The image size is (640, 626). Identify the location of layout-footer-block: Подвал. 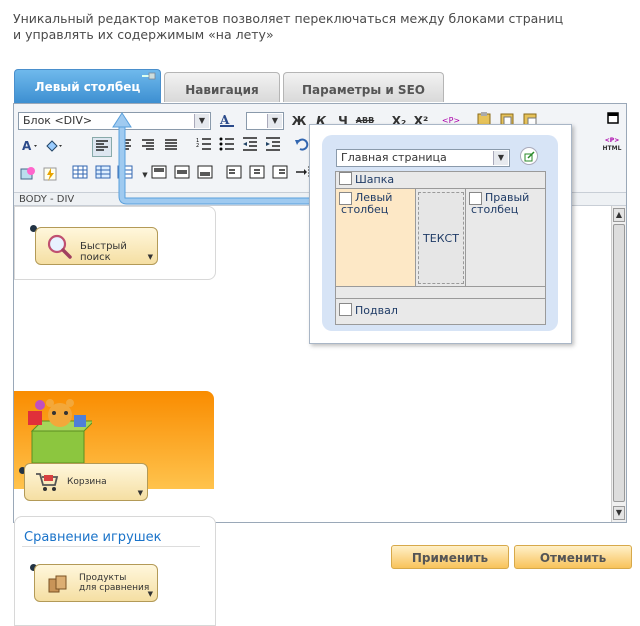
(440, 311).